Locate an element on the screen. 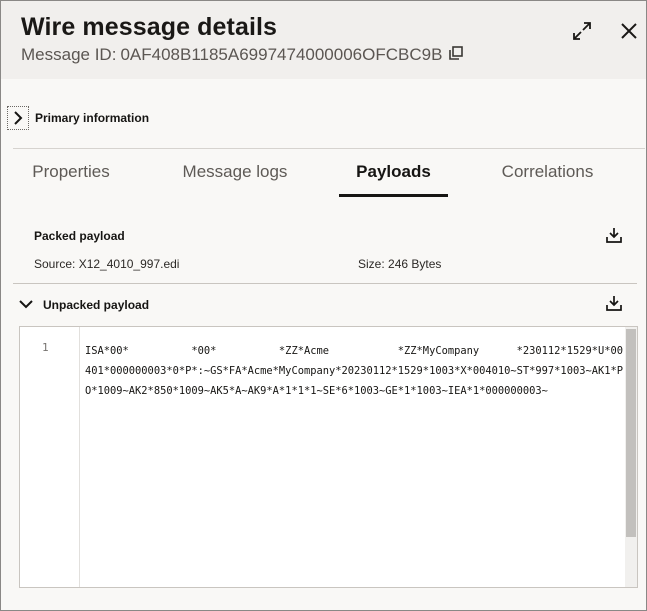  close-icon is located at coordinates (629, 31).